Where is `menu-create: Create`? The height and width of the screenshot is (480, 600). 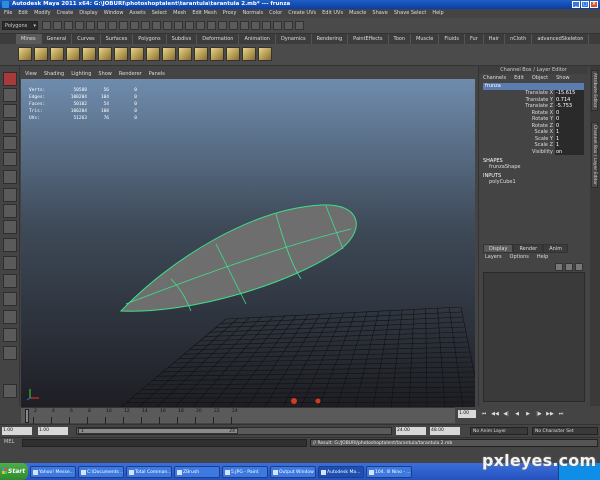
menu-create: Create is located at coordinates (65, 13).